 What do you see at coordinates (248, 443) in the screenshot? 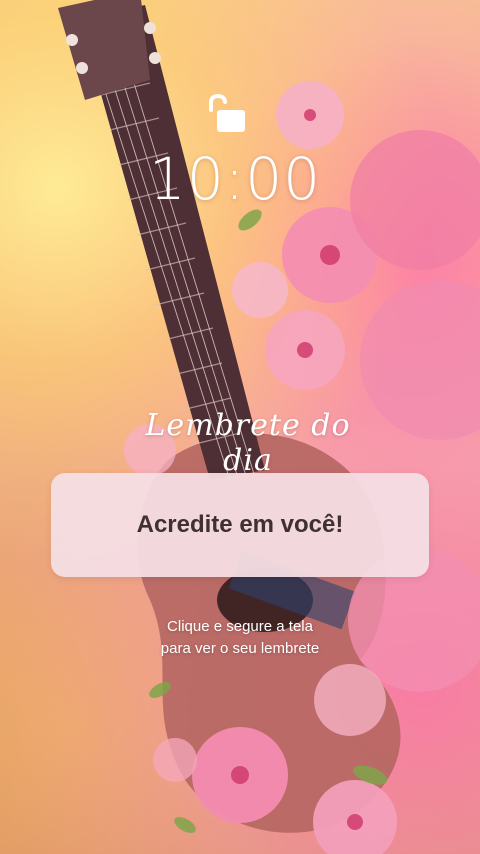
I see `reminder-of-the-day-heading: Lembrete do dia` at bounding box center [248, 443].